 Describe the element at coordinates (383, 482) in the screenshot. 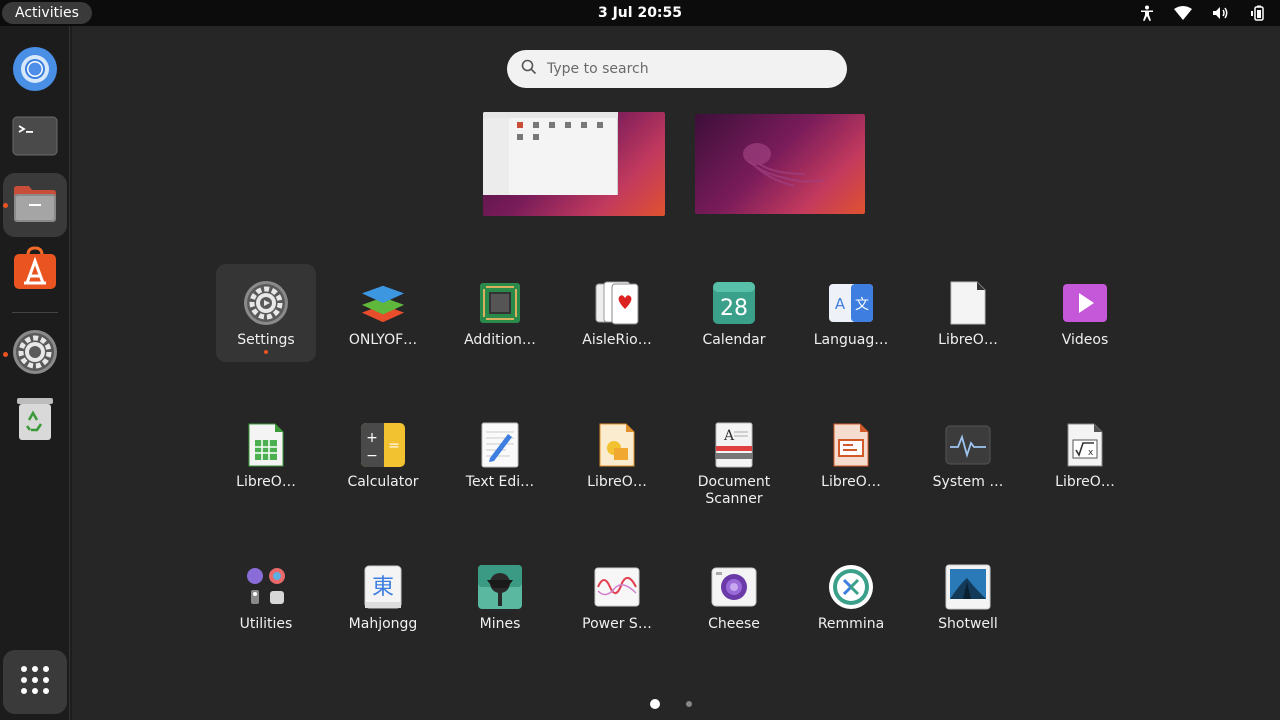

I see `app-label: Calculator` at that location.